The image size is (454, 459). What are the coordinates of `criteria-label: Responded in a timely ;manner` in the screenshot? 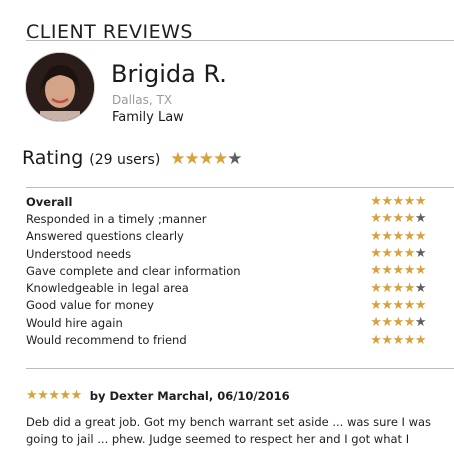 It's located at (116, 218).